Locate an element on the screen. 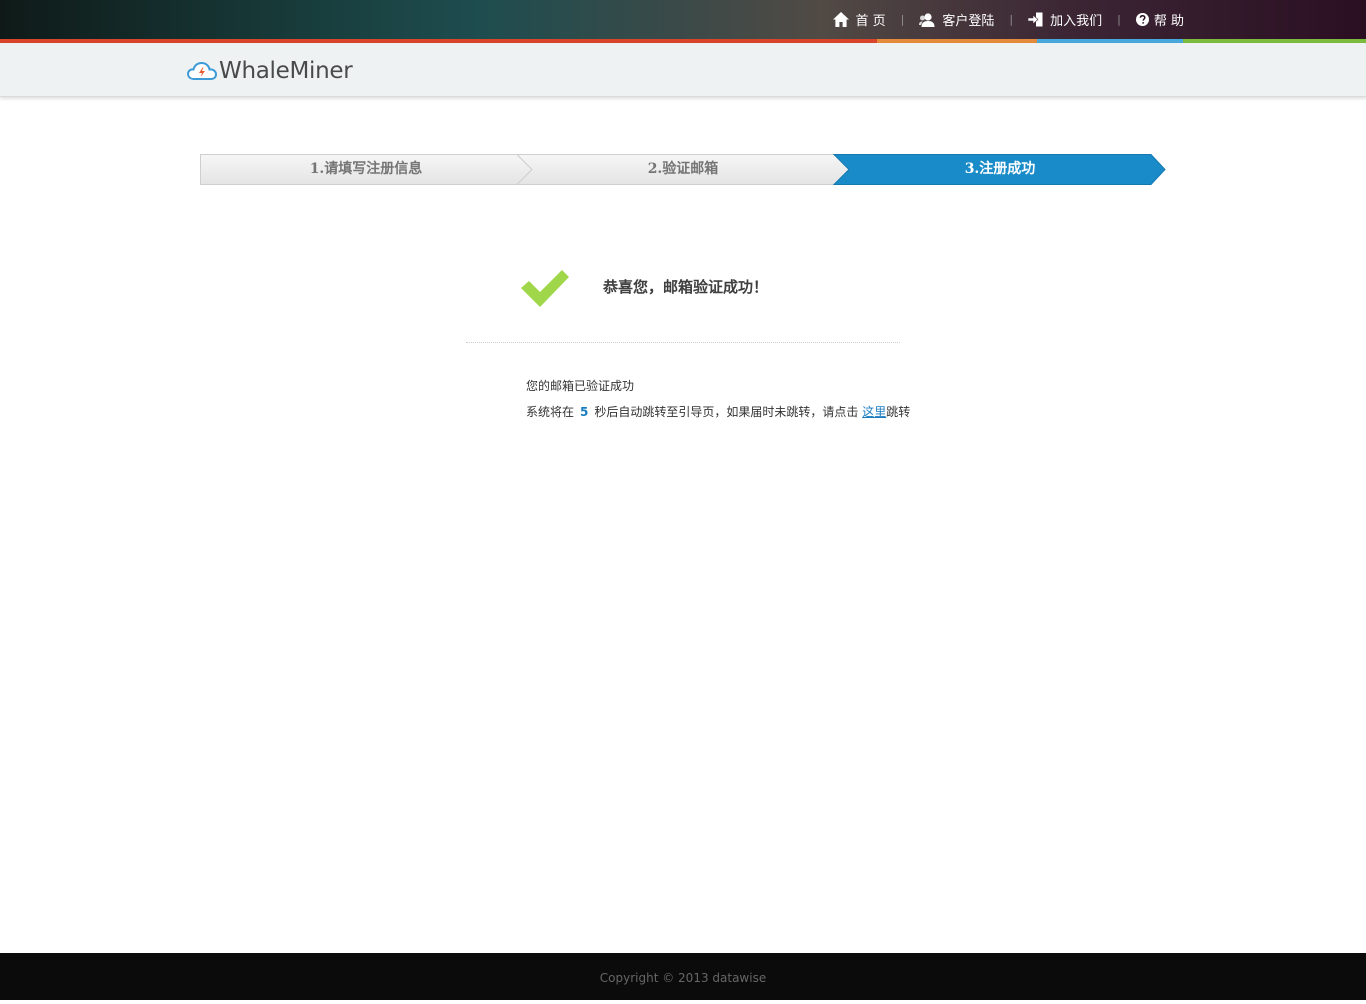 Image resolution: width=1366 pixels, height=1004 pixels. verified-message: 您的邮箱已验证成功 is located at coordinates (580, 386).